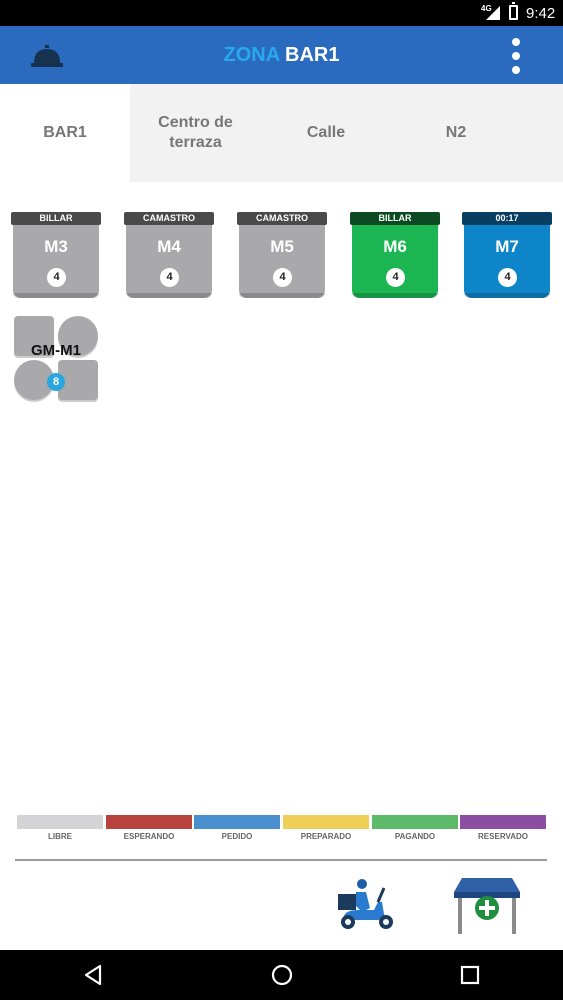  What do you see at coordinates (503, 836) in the screenshot?
I see `legend-label: RESERVADO` at bounding box center [503, 836].